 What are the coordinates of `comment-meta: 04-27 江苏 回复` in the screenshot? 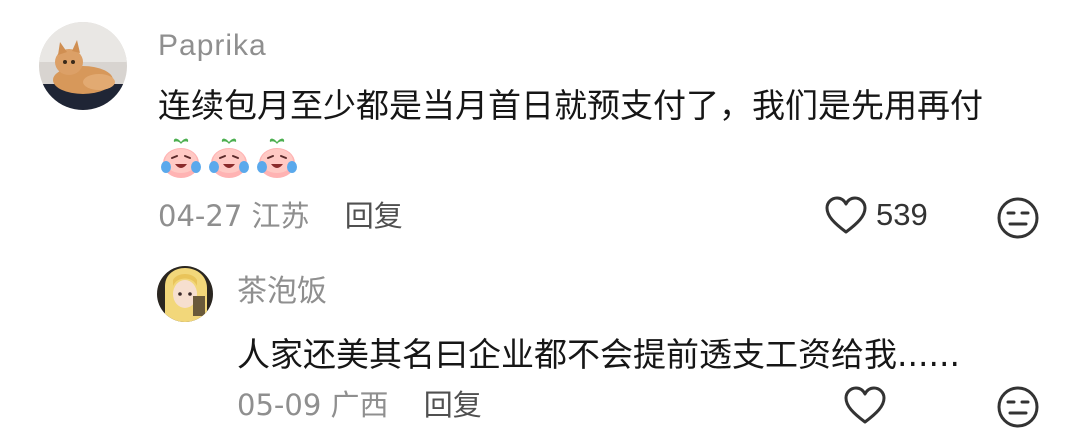 It's located at (280, 216).